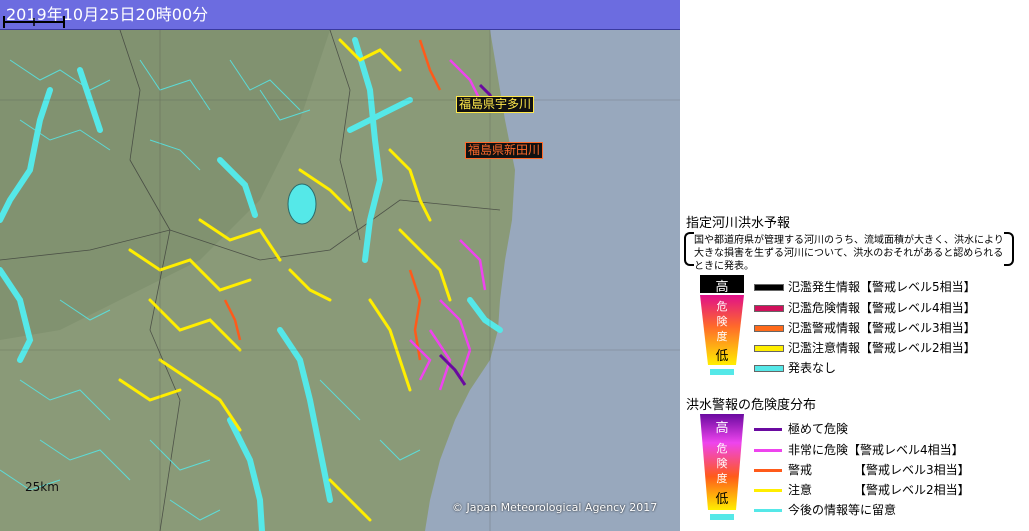  I want to click on note-bracket-right, so click(1009, 249).